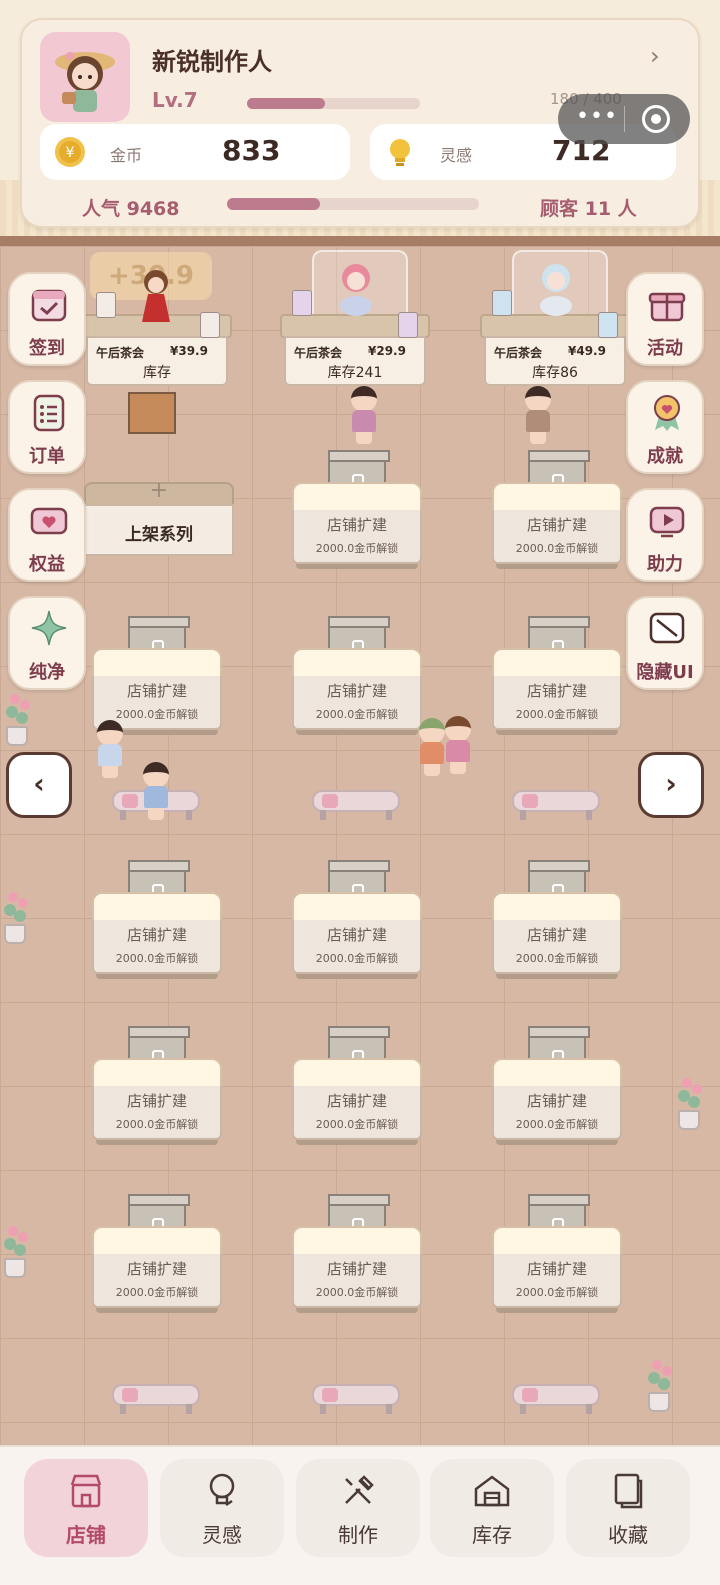 The height and width of the screenshot is (1585, 720). What do you see at coordinates (665, 672) in the screenshot?
I see `hide-ui-label: 隐藏UI` at bounding box center [665, 672].